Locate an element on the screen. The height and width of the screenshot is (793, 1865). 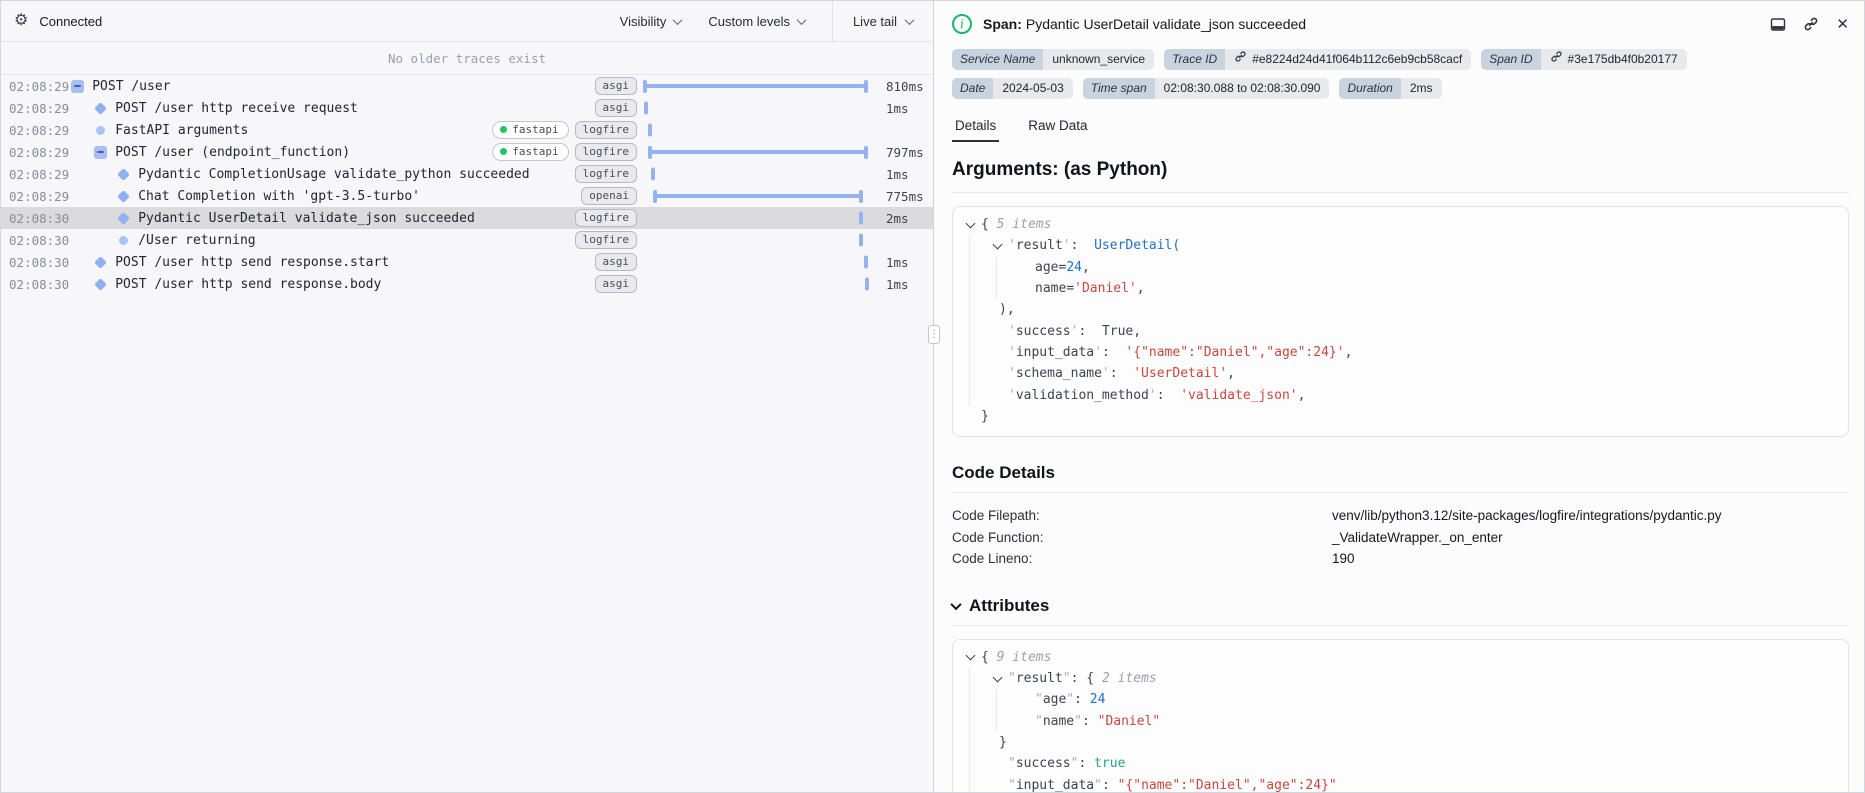
code-details-heading-text: Code Details is located at coordinates (1003, 472).